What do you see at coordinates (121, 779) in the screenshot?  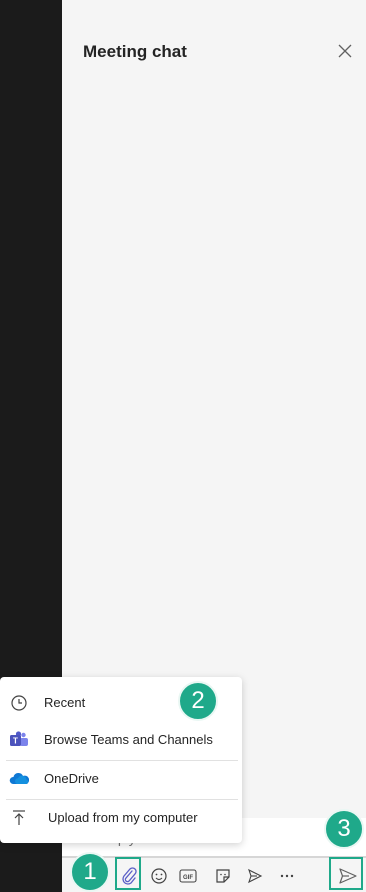 I see `menu-item-onedrive: OneDrive` at bounding box center [121, 779].